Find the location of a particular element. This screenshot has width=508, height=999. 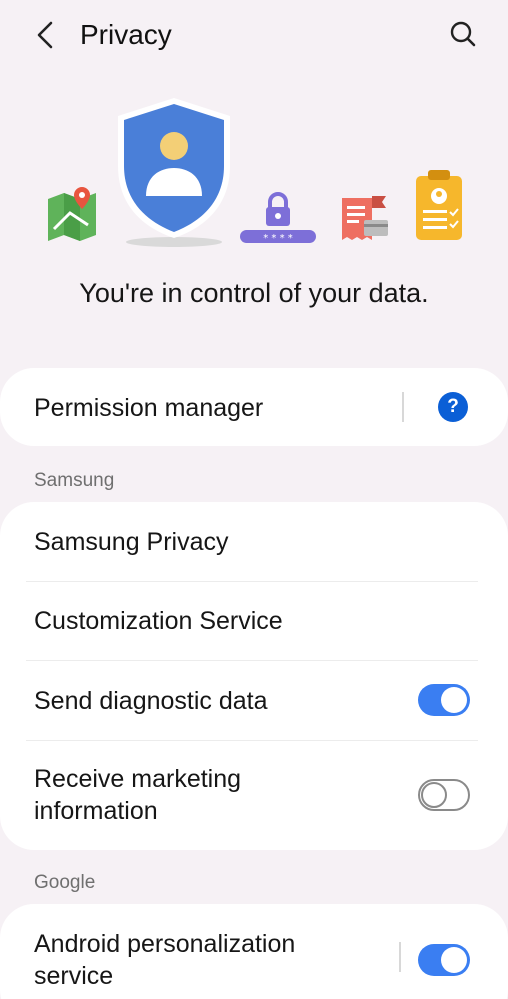

map-pin-icon is located at coordinates (72, 214).